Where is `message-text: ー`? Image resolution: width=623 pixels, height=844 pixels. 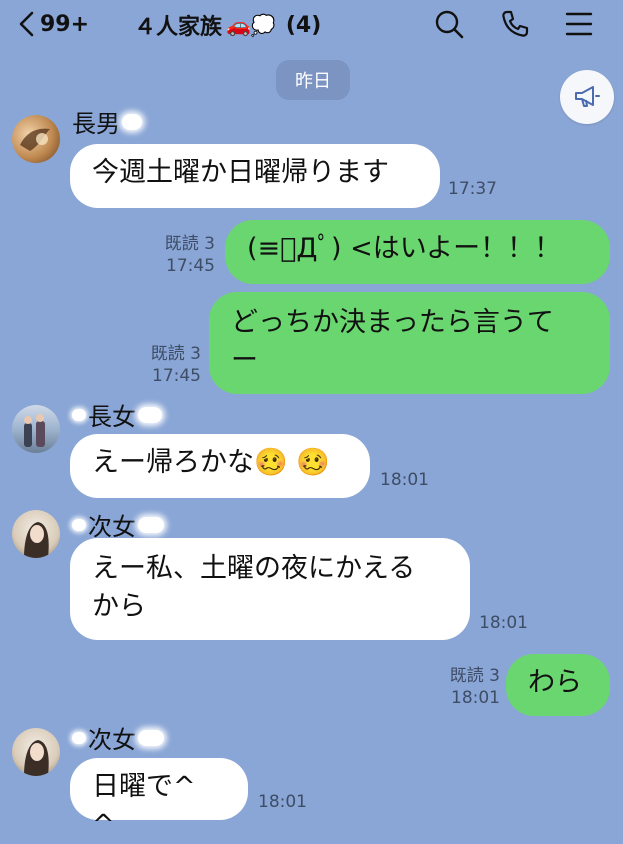
message-text: ー is located at coordinates (244, 360).